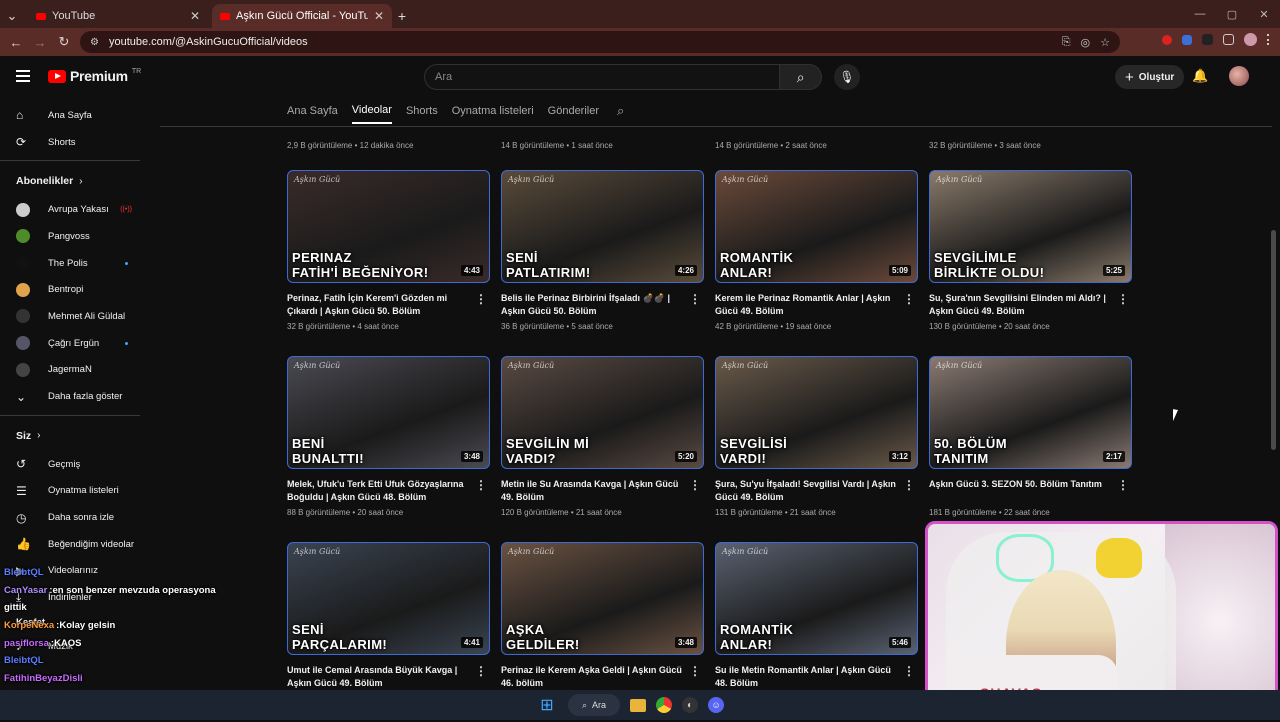 This screenshot has height=722, width=1280. What do you see at coordinates (1273, 340) in the screenshot?
I see `page-scrollbar` at bounding box center [1273, 340].